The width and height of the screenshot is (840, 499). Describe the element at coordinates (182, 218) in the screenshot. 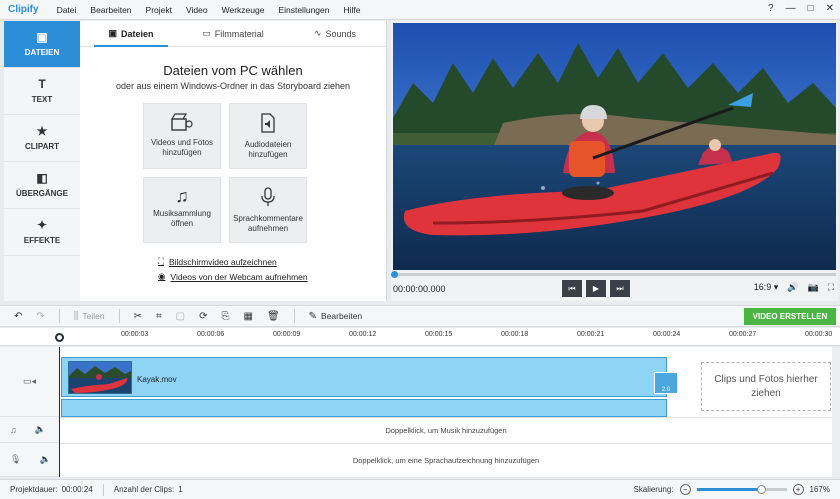

I see `tile-label: Musiksammlung öffnen` at that location.